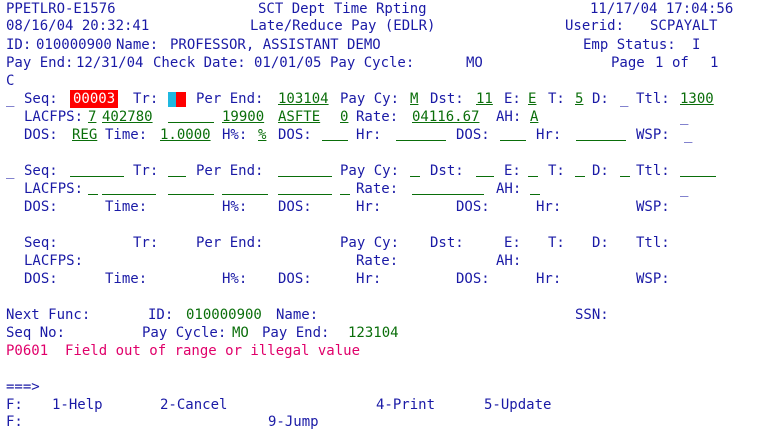 This screenshot has height=431, width=760. Describe the element at coordinates (369, 279) in the screenshot. I see `hr-label-3: Hr:` at that location.